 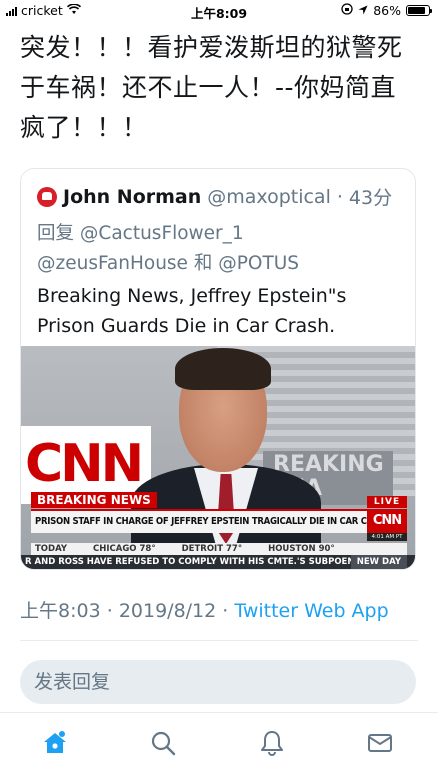 I want to click on live-label: LIVE, so click(x=387, y=502).